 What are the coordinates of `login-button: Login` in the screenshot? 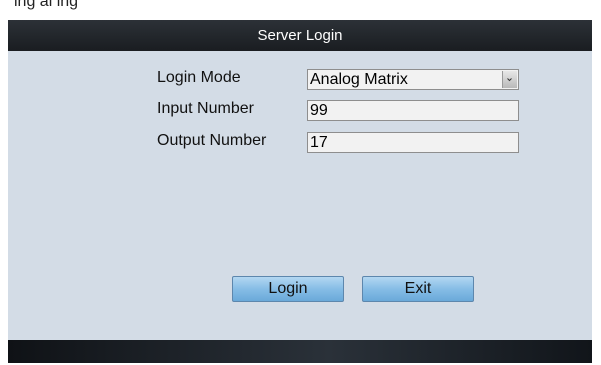 It's located at (288, 289).